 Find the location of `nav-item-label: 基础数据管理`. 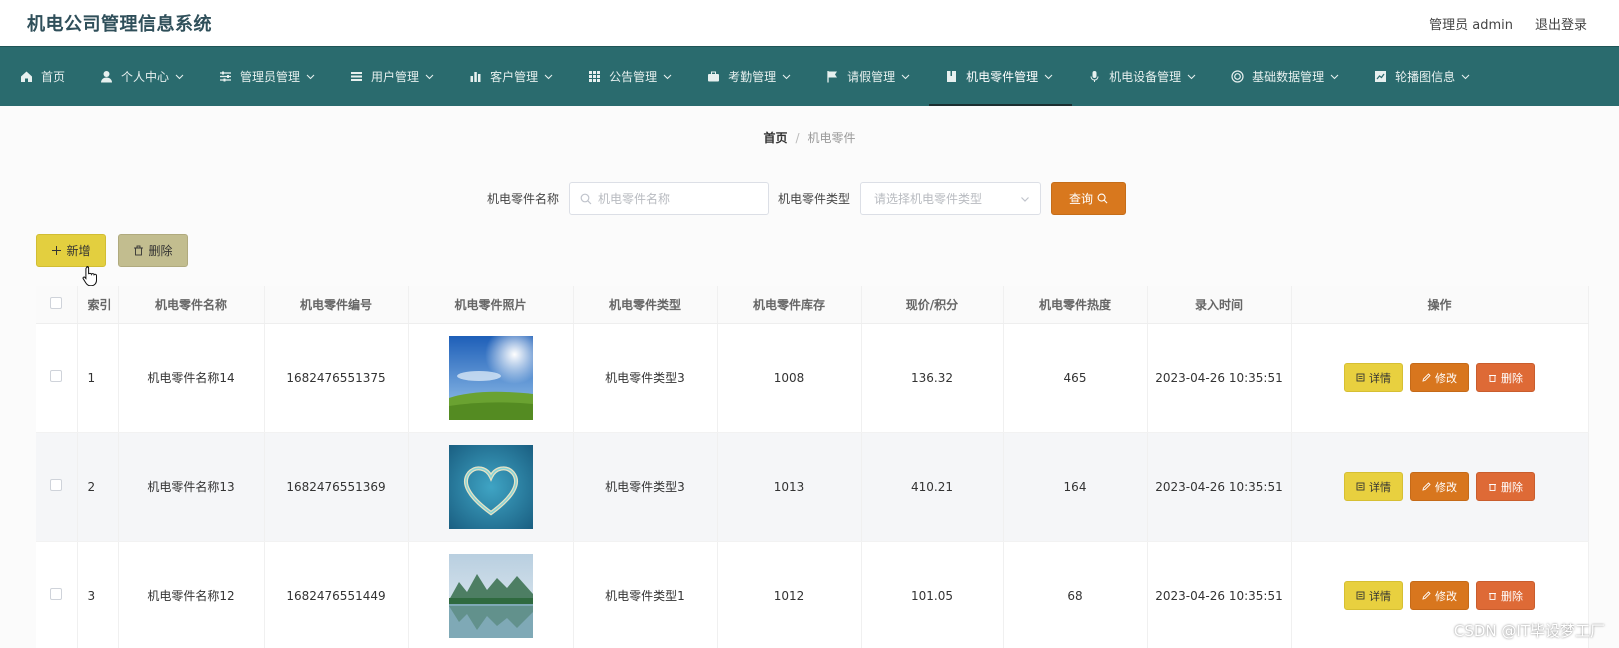

nav-item-label: 基础数据管理 is located at coordinates (1288, 77).